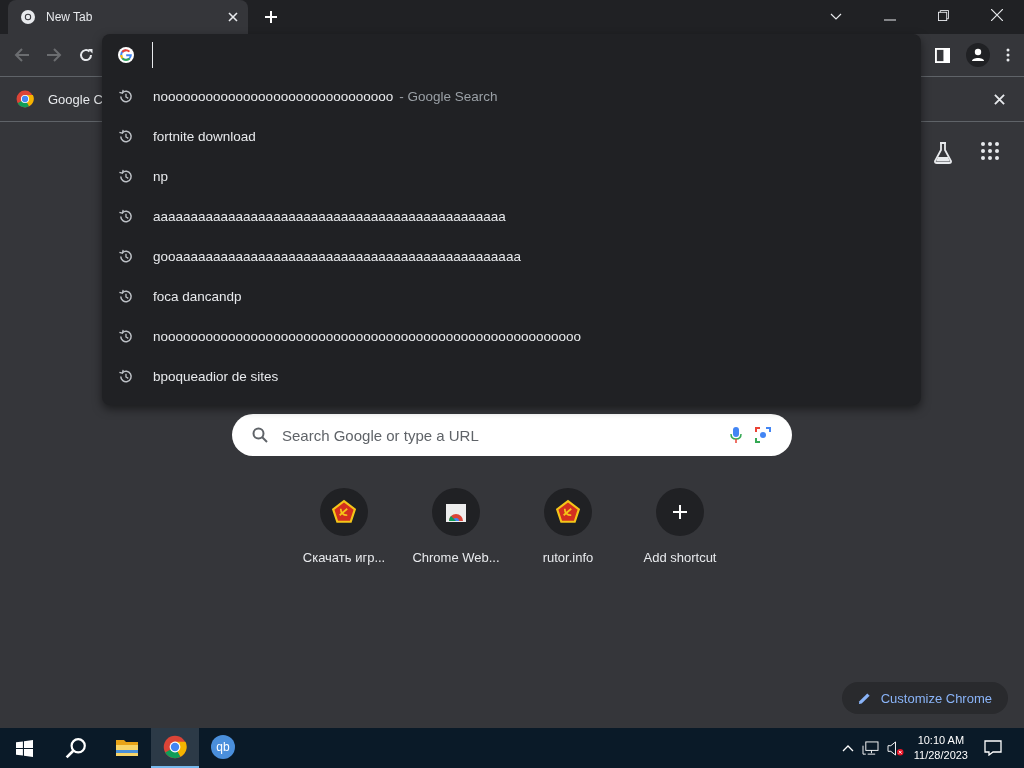 The width and height of the screenshot is (1024, 768). What do you see at coordinates (519, 176) in the screenshot?
I see `suggestion-item: np` at bounding box center [519, 176].